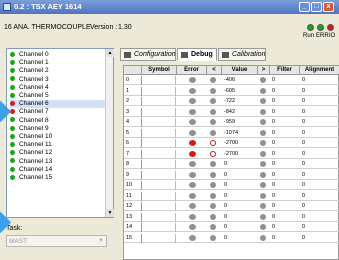 This screenshot has height=260, width=339. What do you see at coordinates (231, 238) in the screenshot?
I see `table-row: 15 0 0 0` at bounding box center [231, 238].